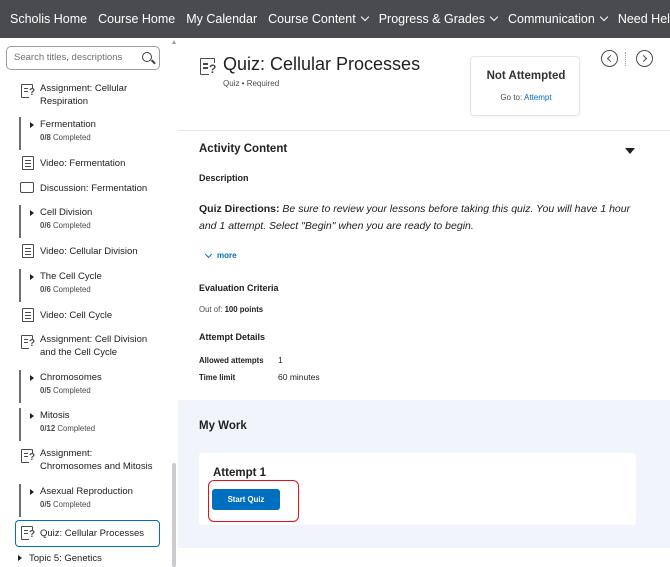 This screenshot has height=567, width=670. What do you see at coordinates (85, 462) in the screenshot?
I see `sidebar-item-assignment-chromosomes-mitosis: Assignment: Chromosomes and Mitosis` at bounding box center [85, 462].